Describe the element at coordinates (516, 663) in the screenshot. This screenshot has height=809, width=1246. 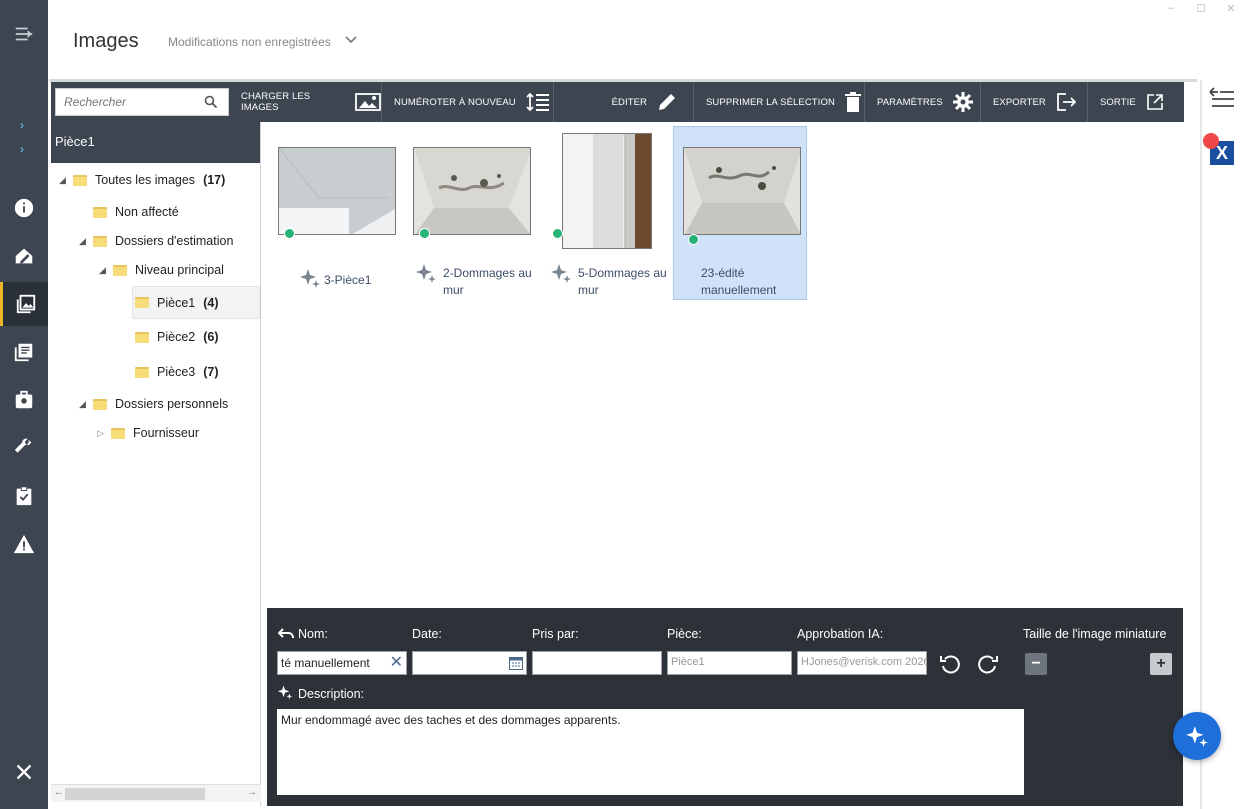
I see `calendar-icon` at that location.